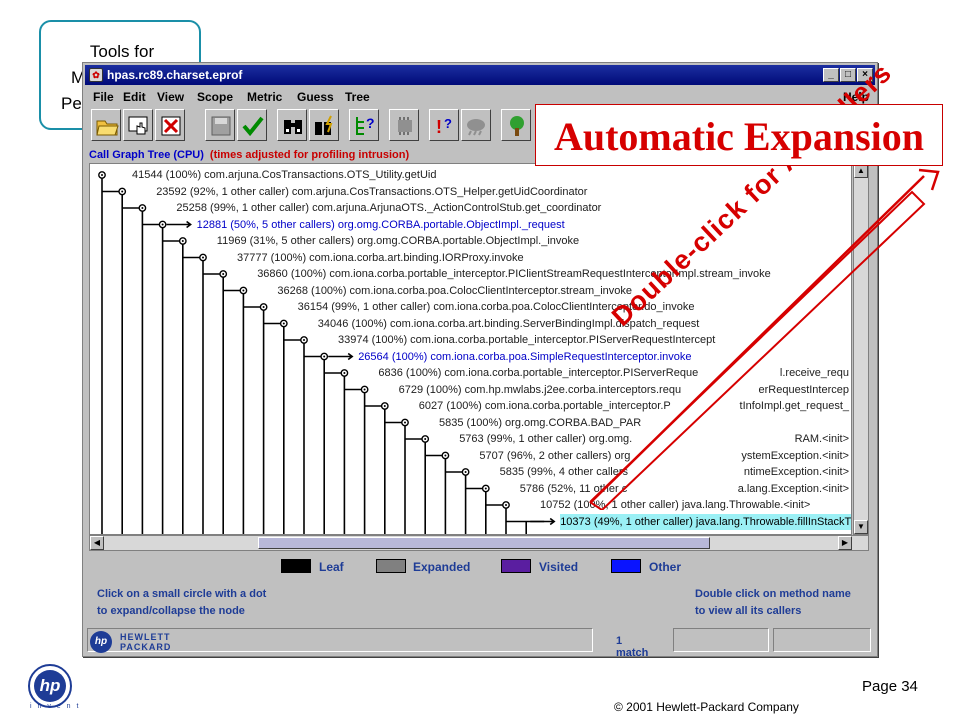 This screenshot has height=720, width=960. I want to click on binoculars-icon, so click(293, 127).